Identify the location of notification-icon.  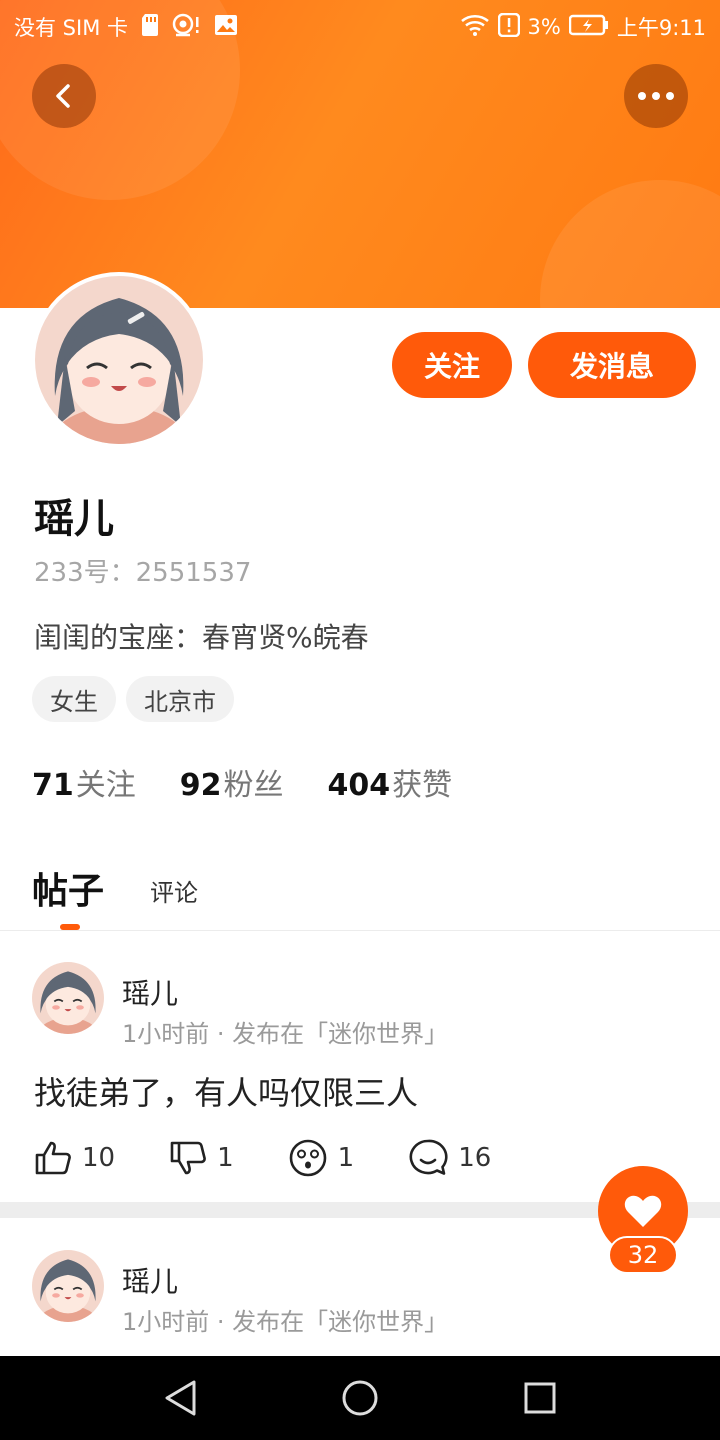
(187, 27).